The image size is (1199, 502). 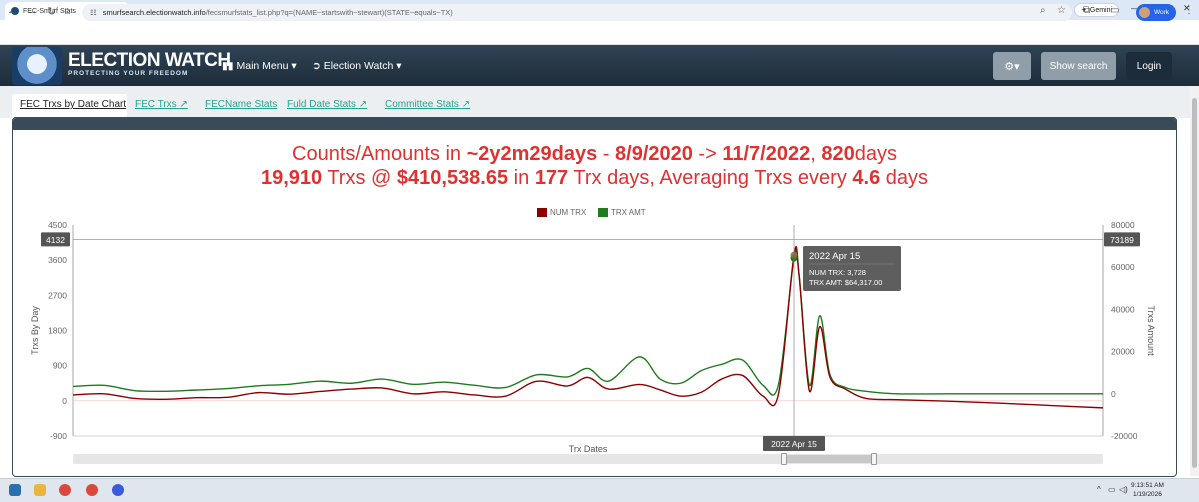 What do you see at coordinates (57, 295) in the screenshot?
I see `y-tick-label: 2700` at bounding box center [57, 295].